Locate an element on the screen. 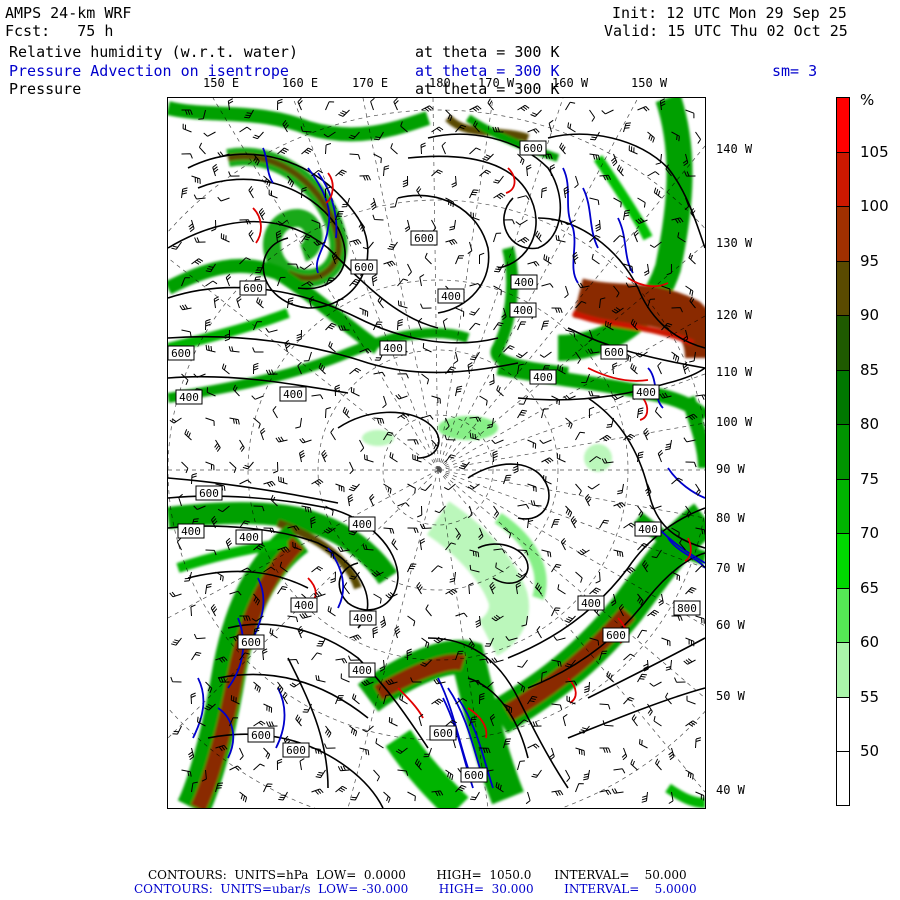  lon-label-right: 100 W is located at coordinates (734, 422).